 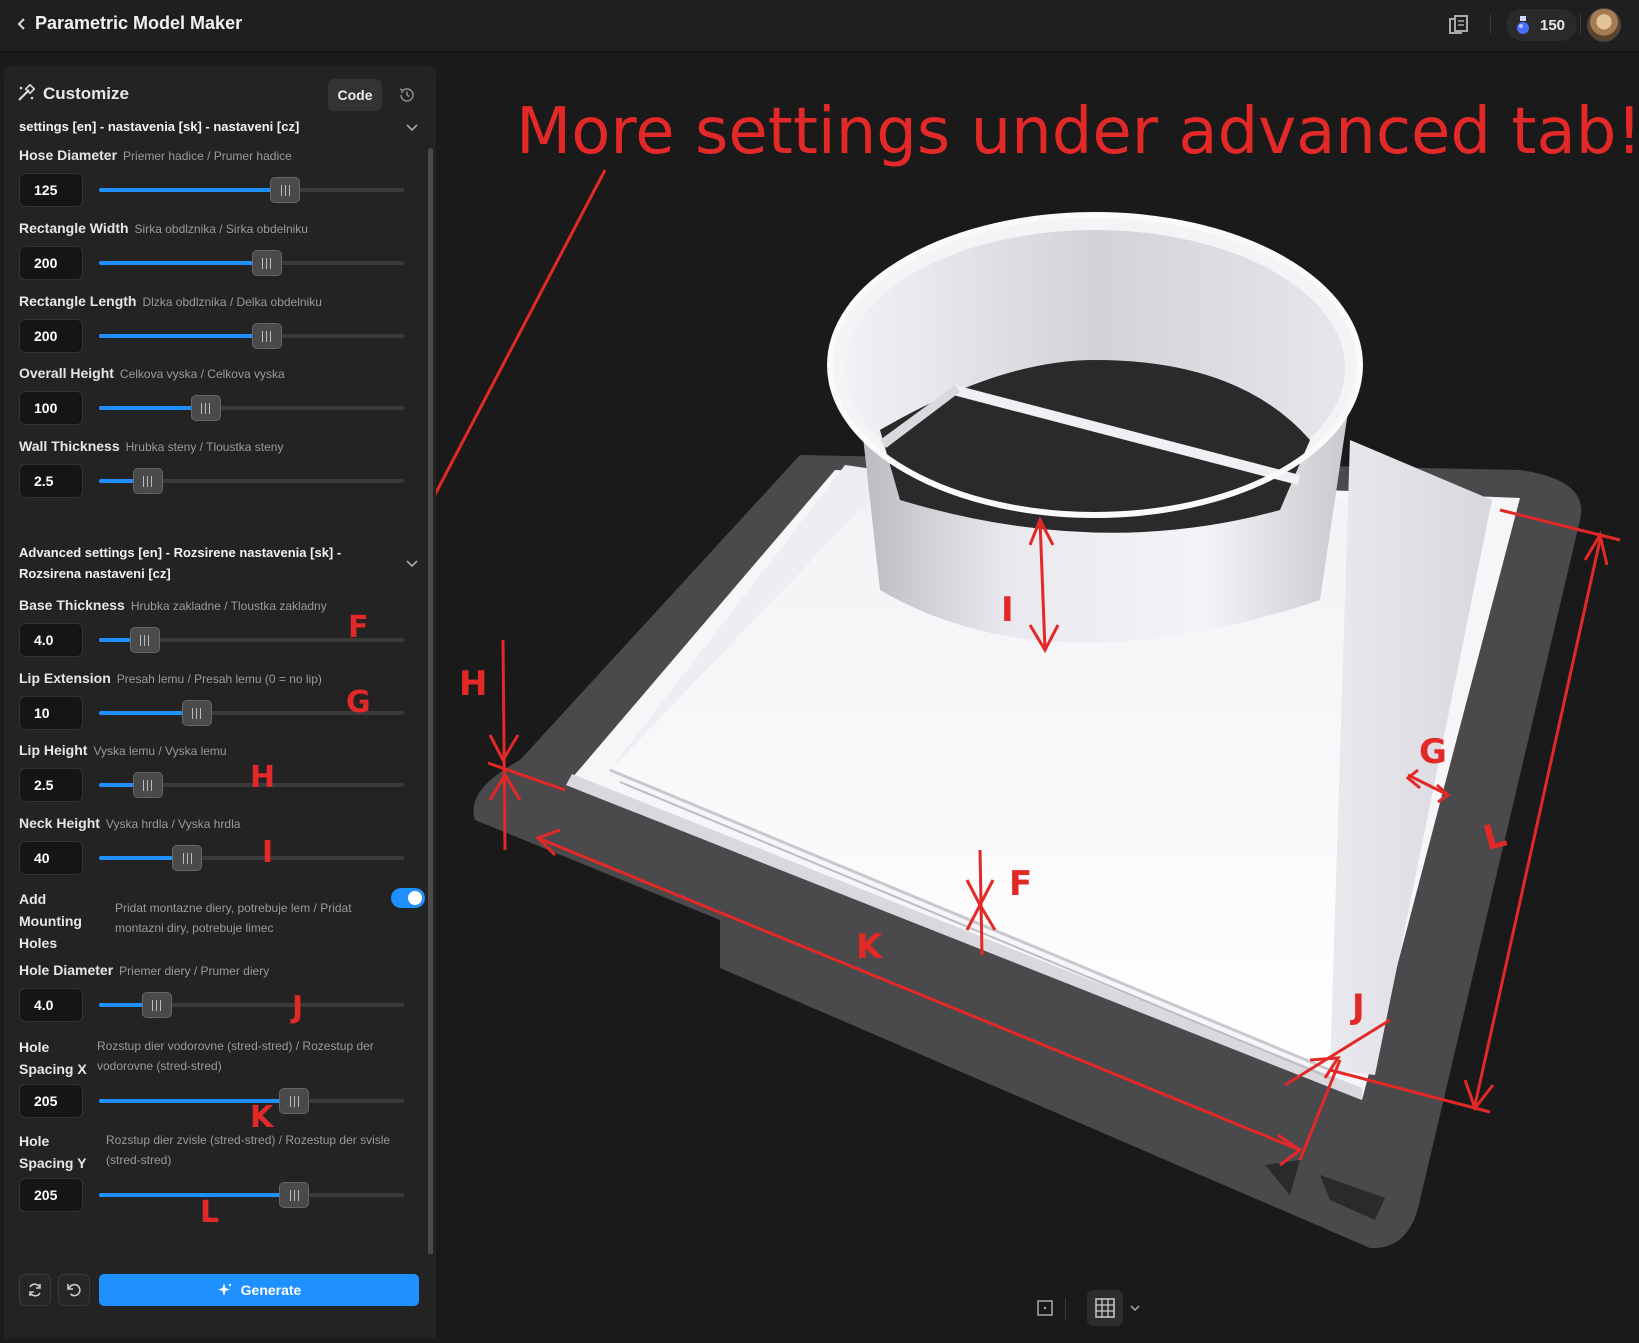 I want to click on param-description: Sirka obdlznika / Sirka obdelniku, so click(x=221, y=229).